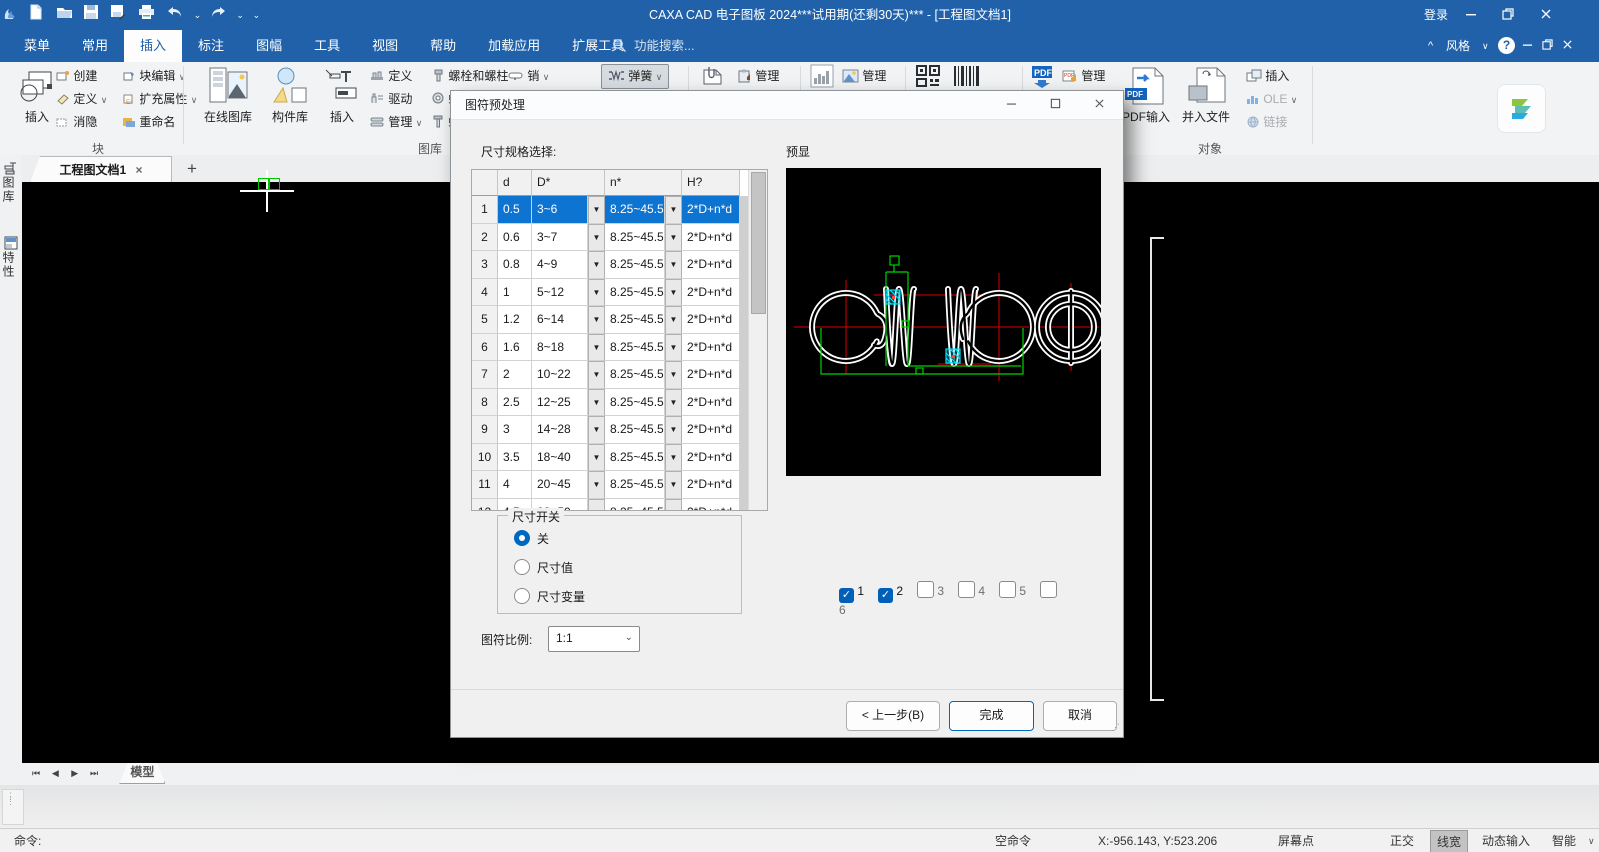  Describe the element at coordinates (149, 15) in the screenshot. I see `print-icon` at that location.